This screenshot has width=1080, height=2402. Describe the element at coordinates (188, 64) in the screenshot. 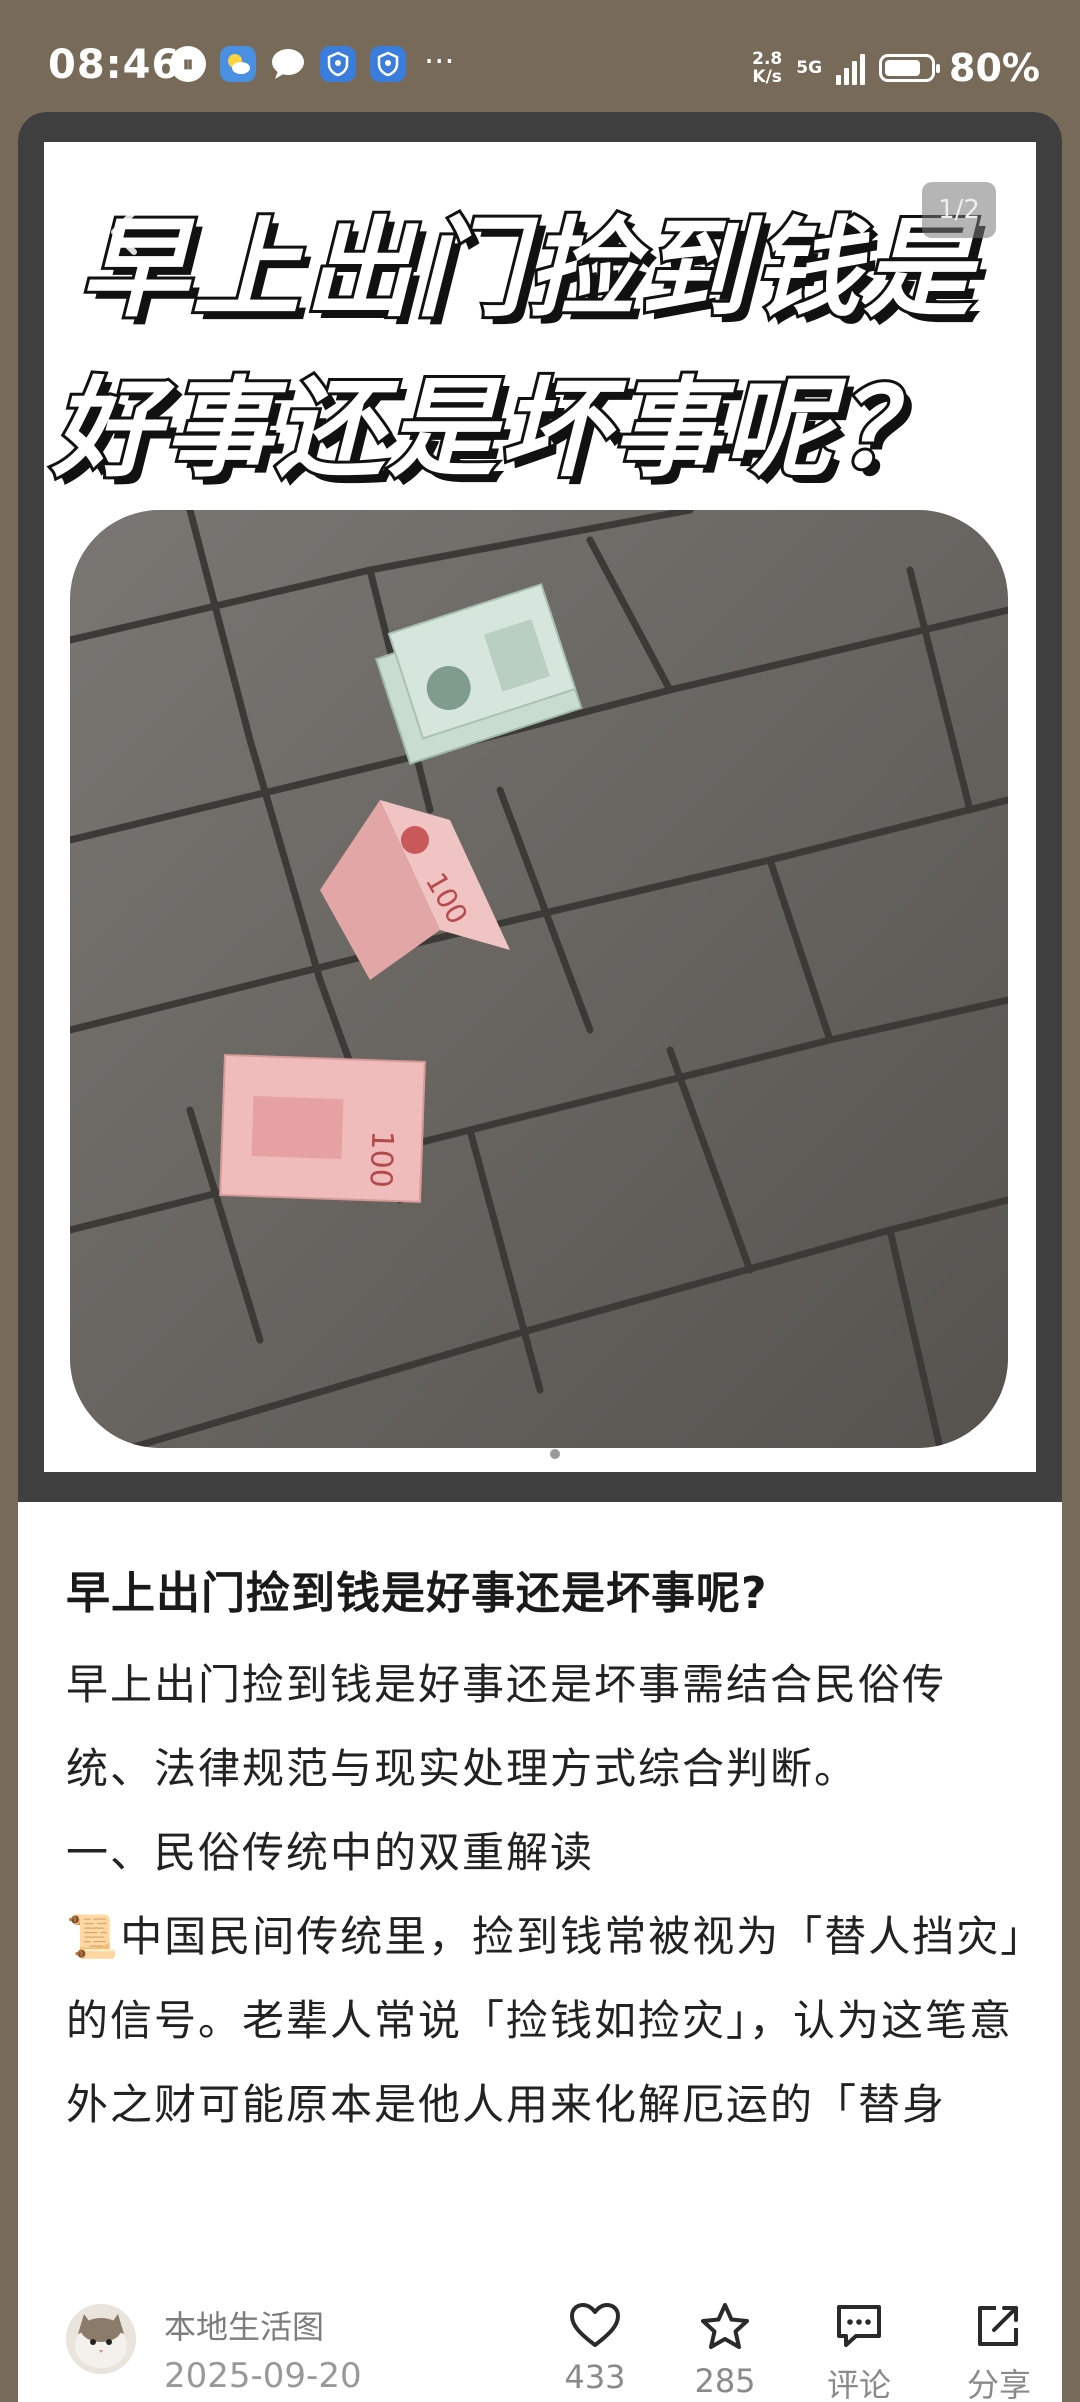

I see `music-app-icon: ⏸` at that location.